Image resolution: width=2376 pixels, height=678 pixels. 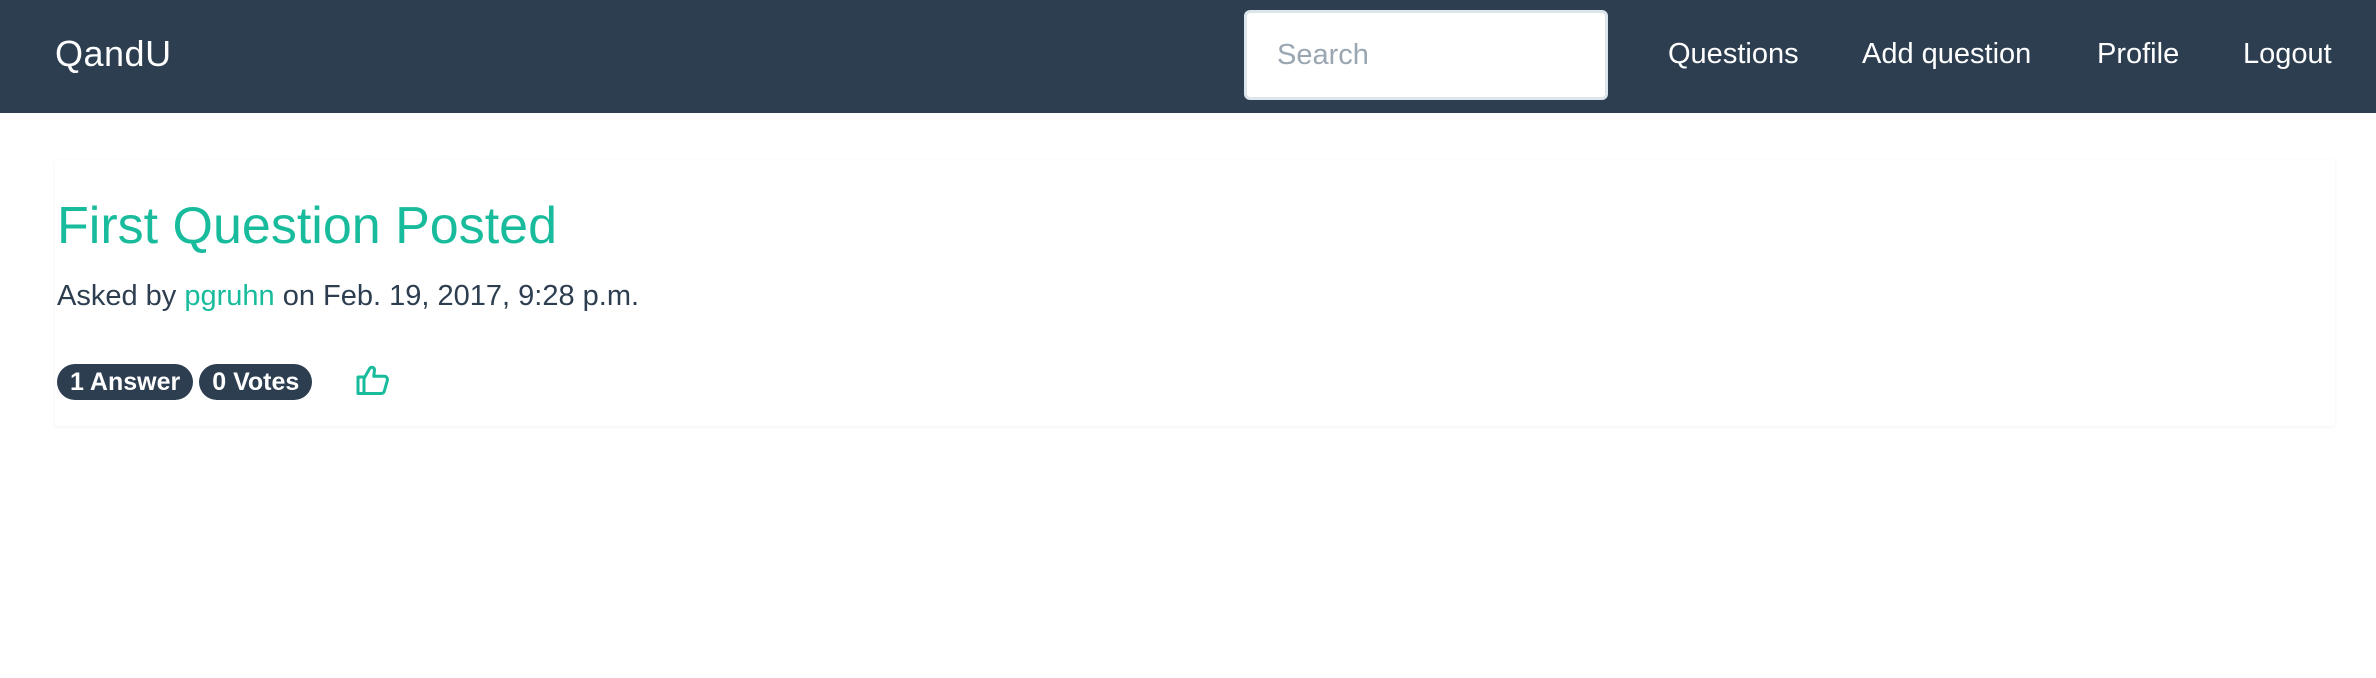 What do you see at coordinates (373, 380) in the screenshot?
I see `thumbs-up-icon` at bounding box center [373, 380].